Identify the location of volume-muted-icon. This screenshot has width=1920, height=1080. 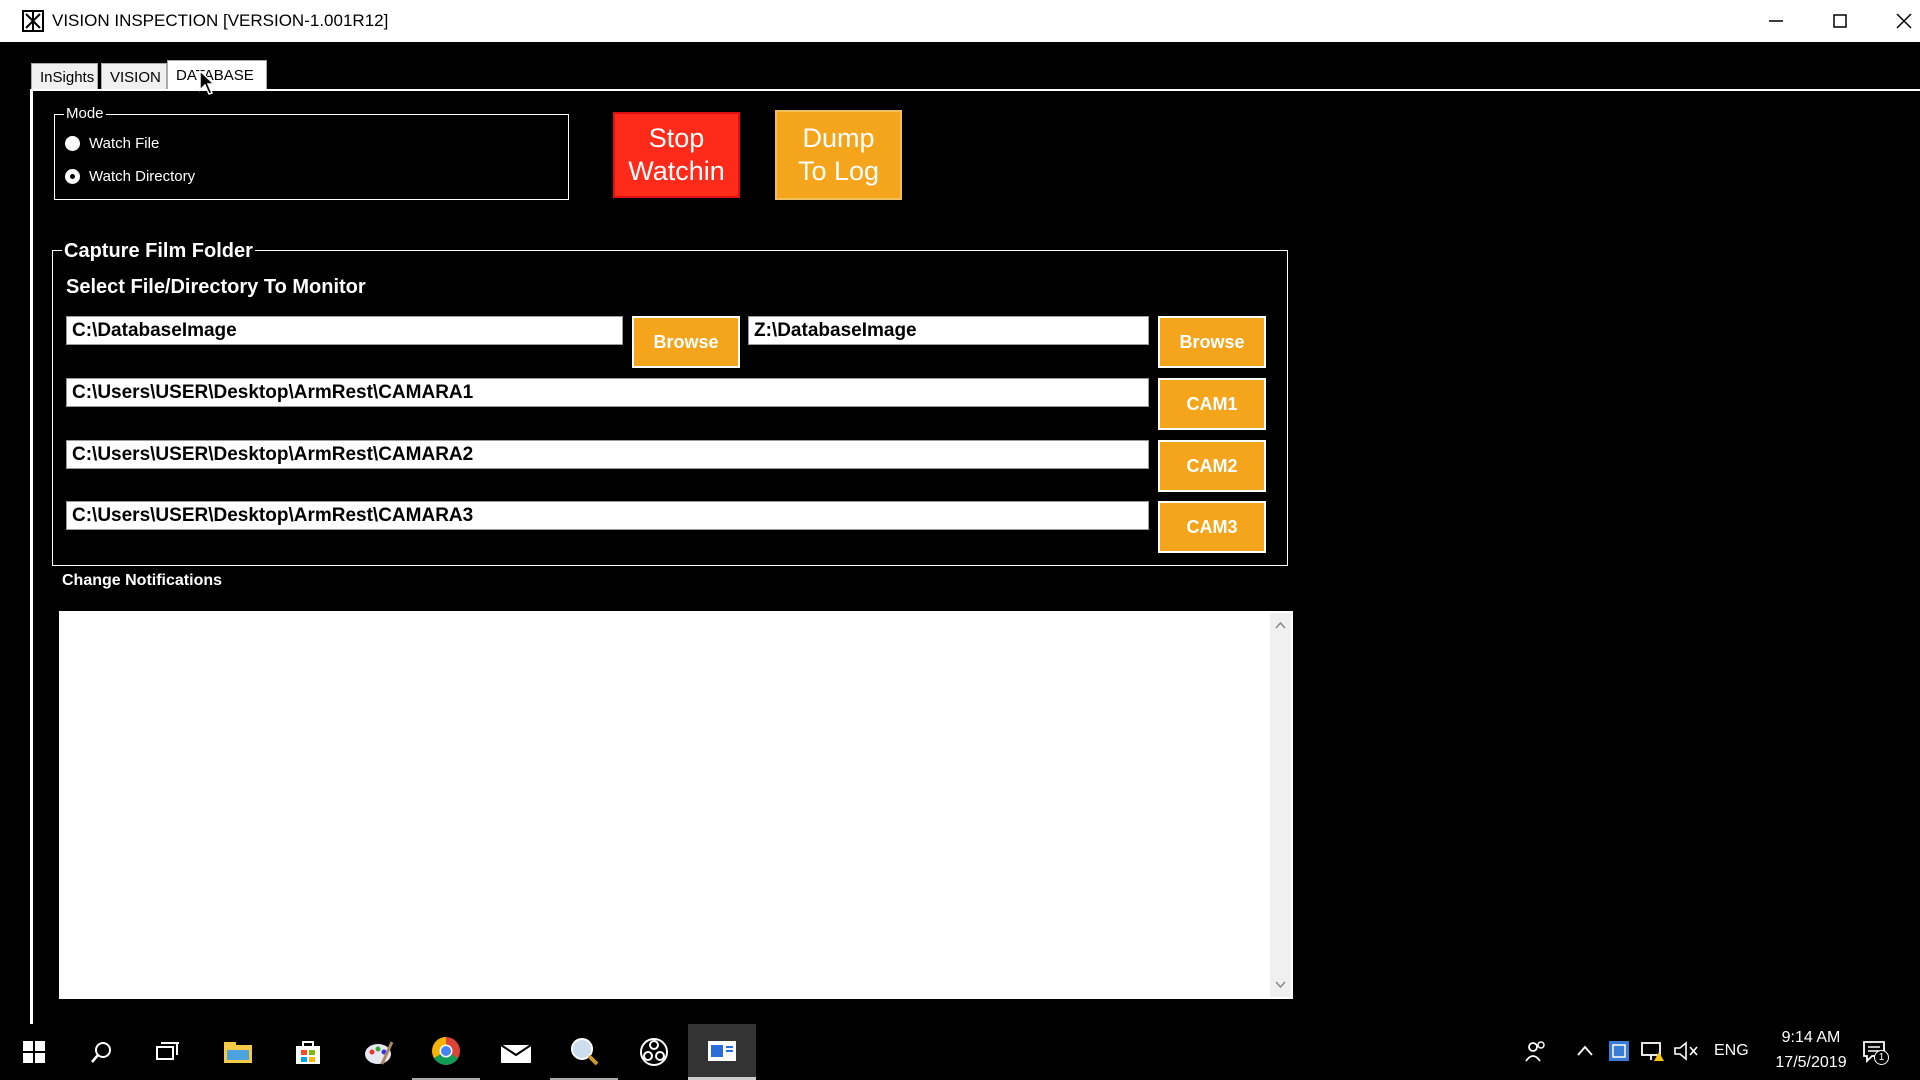
(1686, 1053).